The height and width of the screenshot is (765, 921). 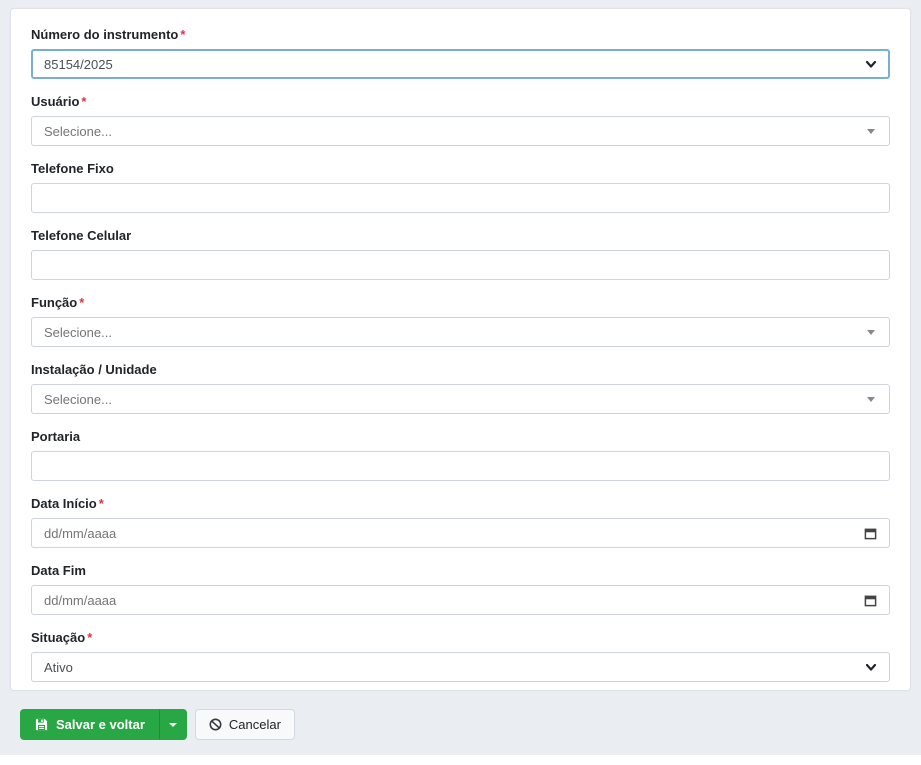 I want to click on telefone-celular-group: Telefone Celular, so click(x=460, y=254).